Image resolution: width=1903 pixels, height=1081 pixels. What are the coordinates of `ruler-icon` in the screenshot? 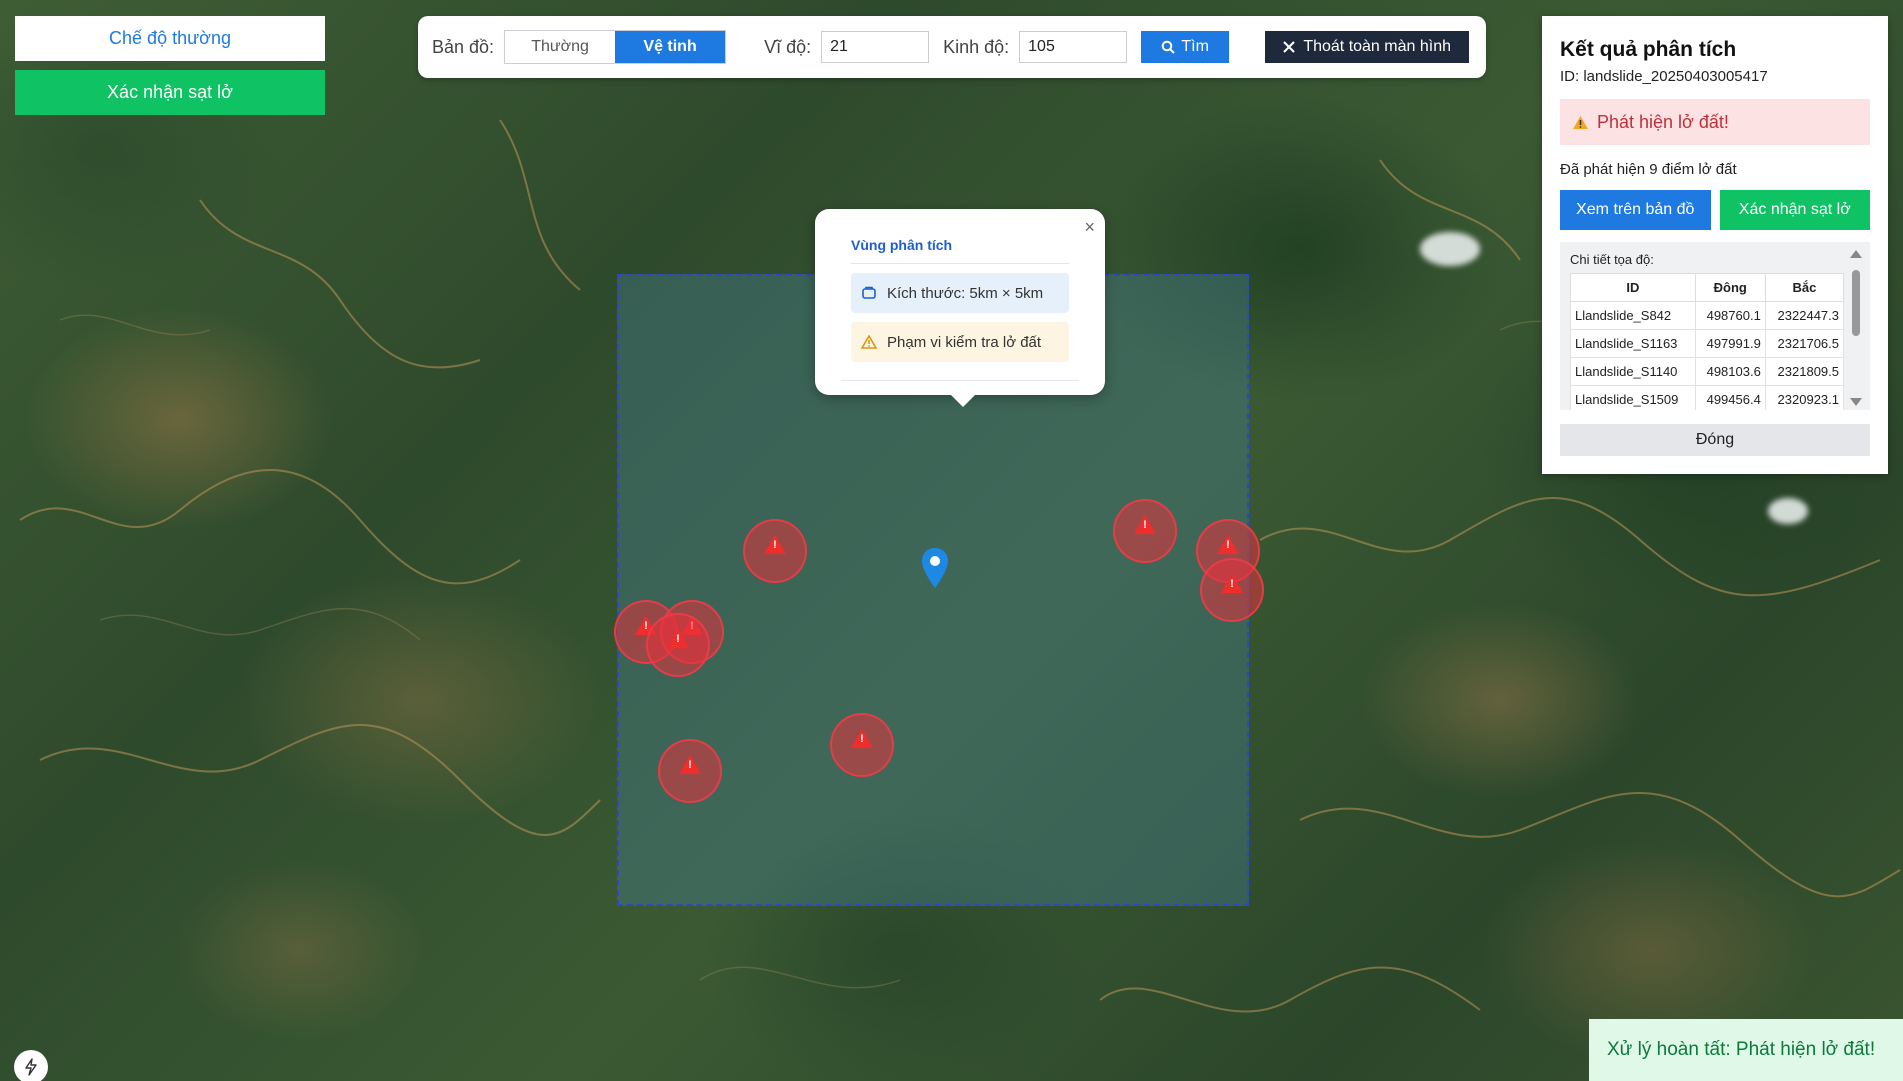 It's located at (869, 292).